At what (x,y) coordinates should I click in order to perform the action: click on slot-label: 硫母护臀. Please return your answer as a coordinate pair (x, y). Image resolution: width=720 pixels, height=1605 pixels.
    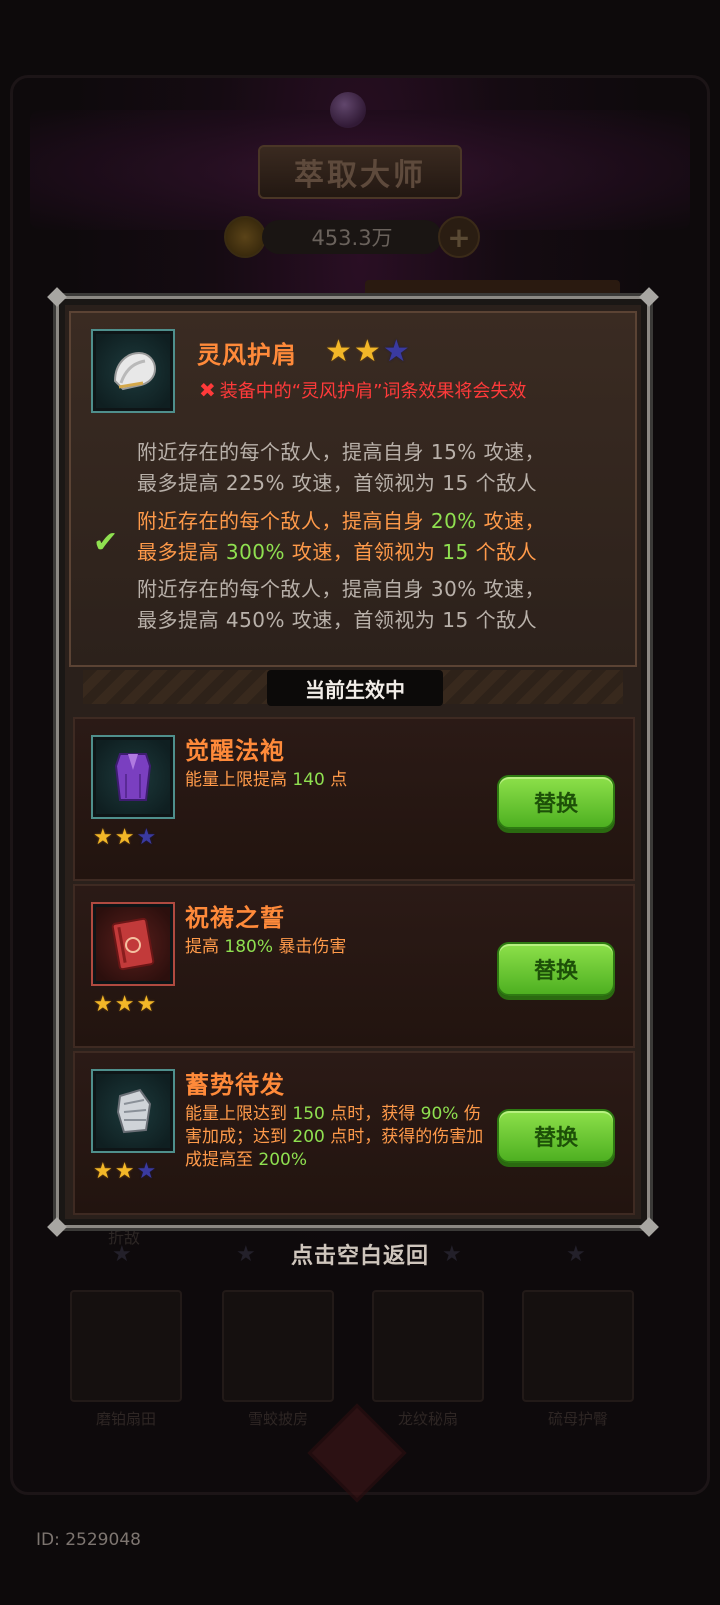
    Looking at the image, I should click on (577, 1419).